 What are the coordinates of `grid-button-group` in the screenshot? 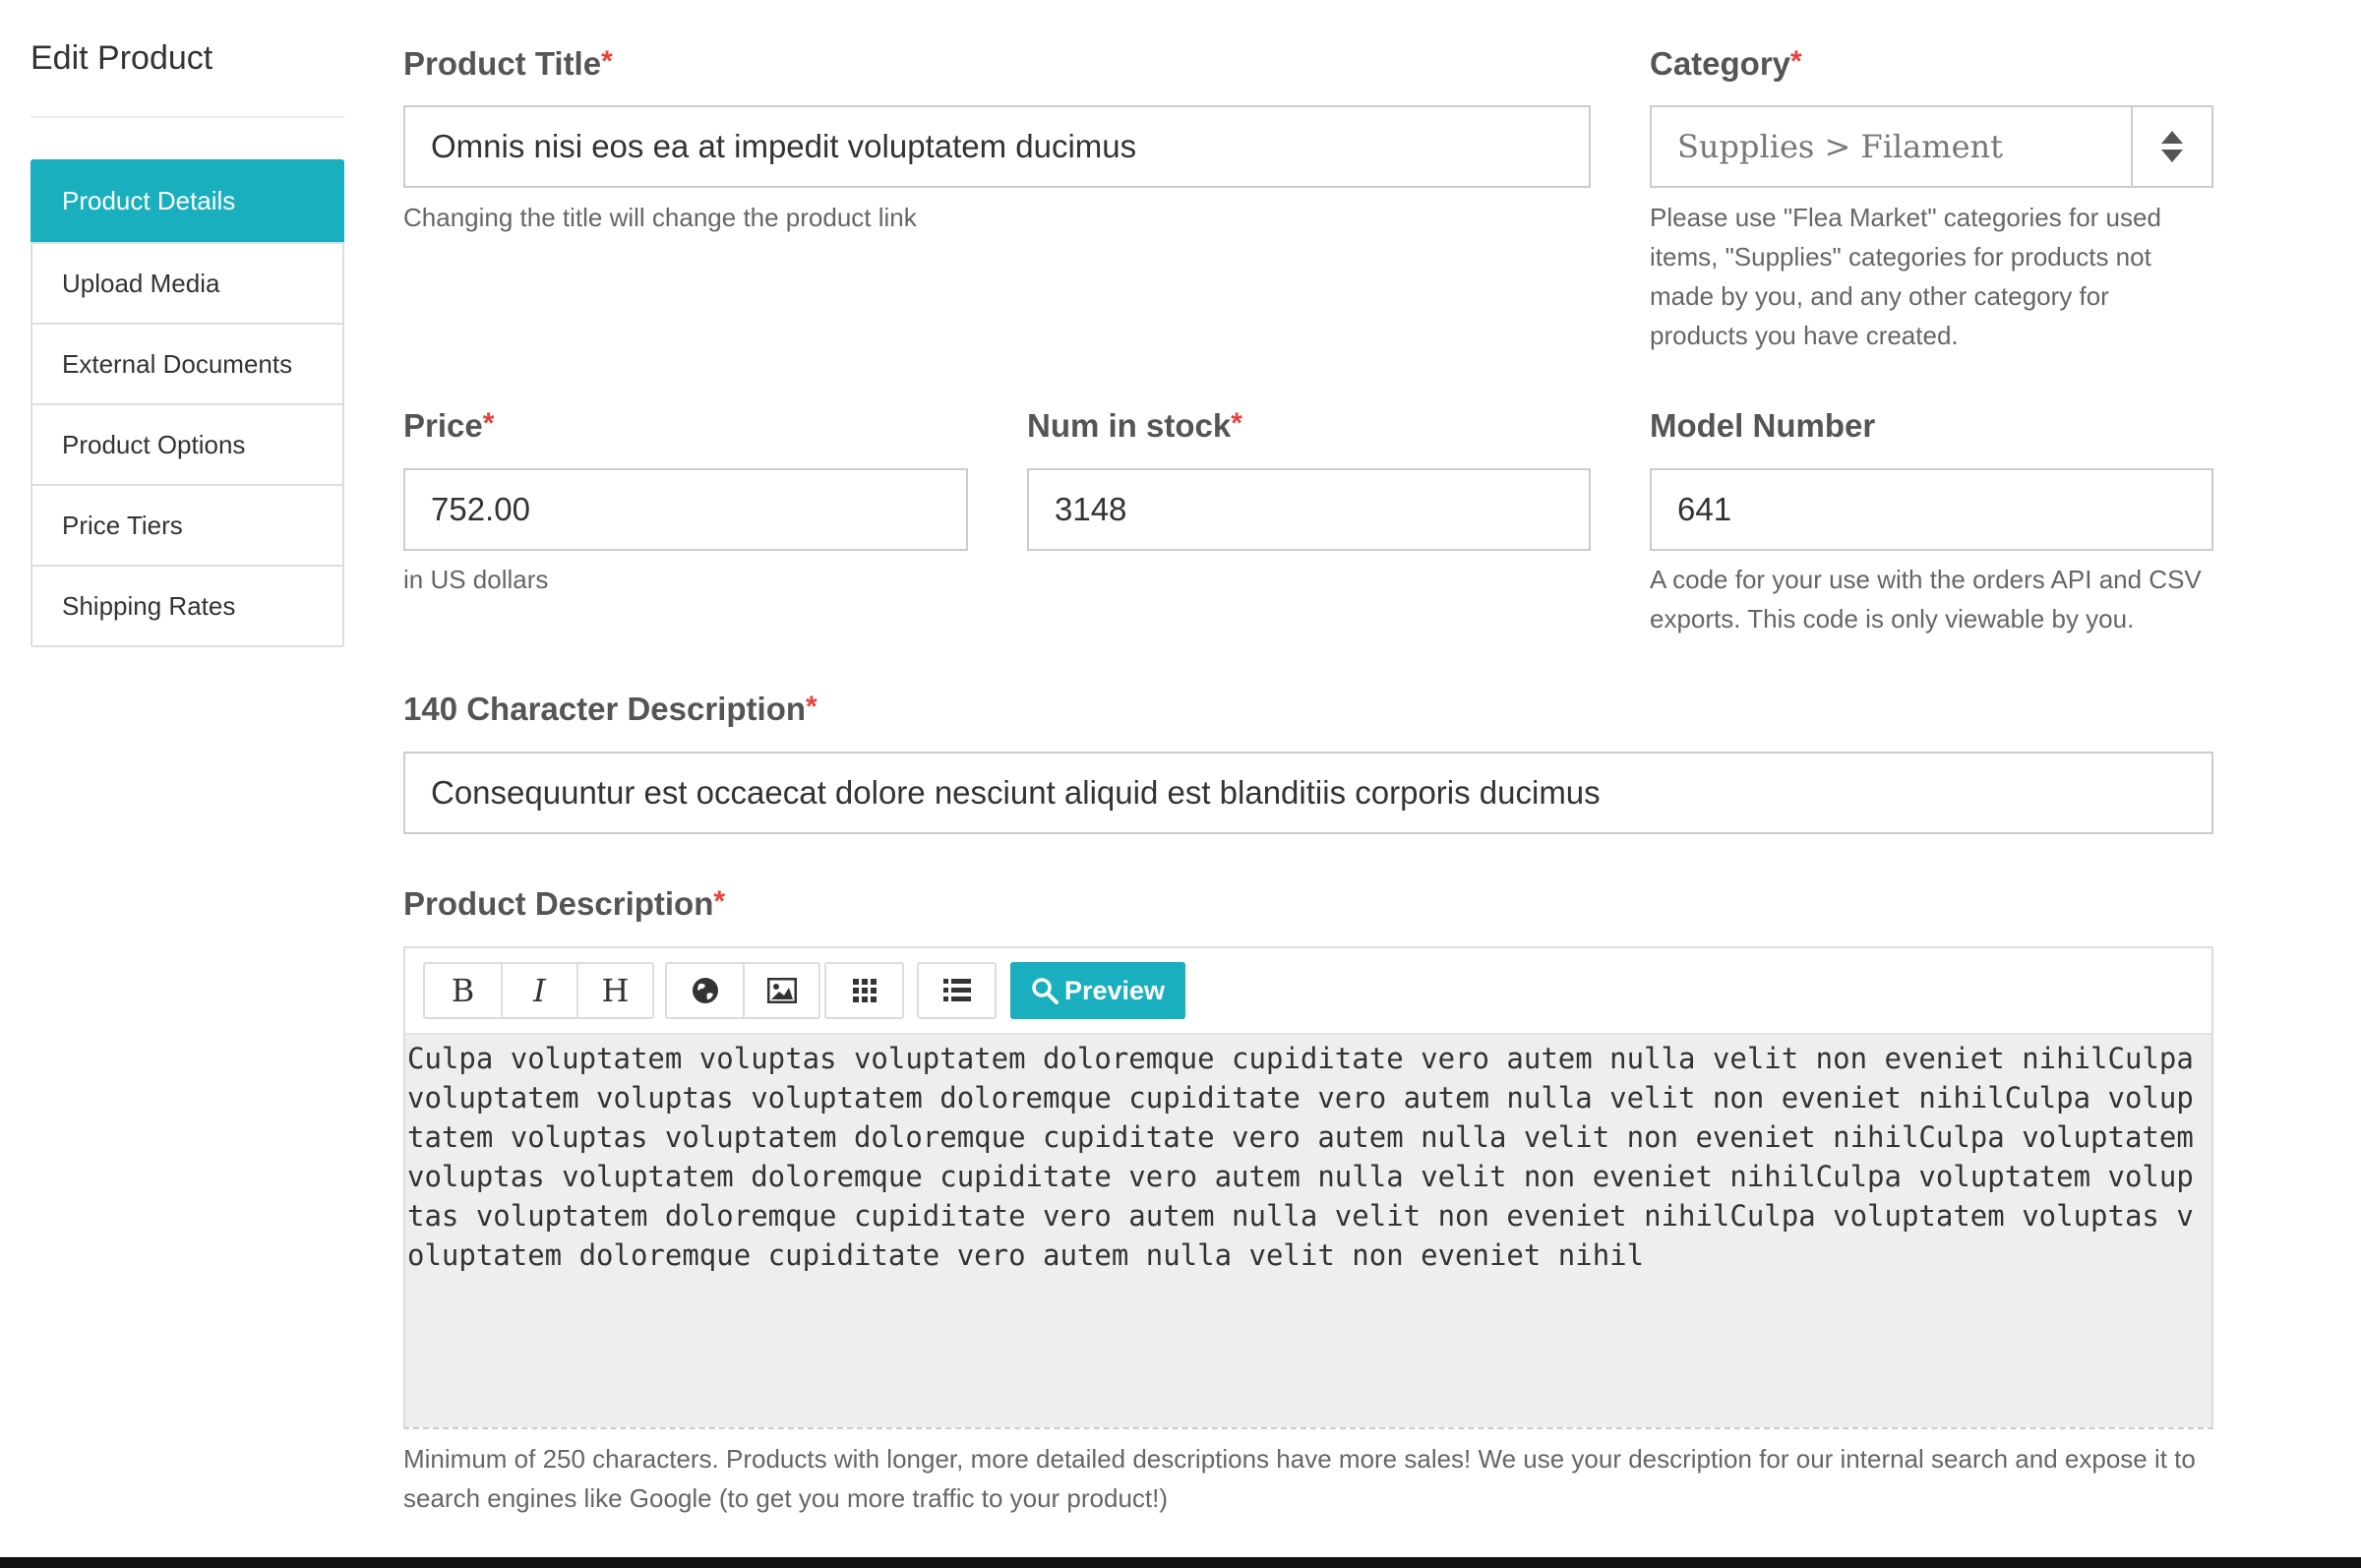 It's located at (864, 990).